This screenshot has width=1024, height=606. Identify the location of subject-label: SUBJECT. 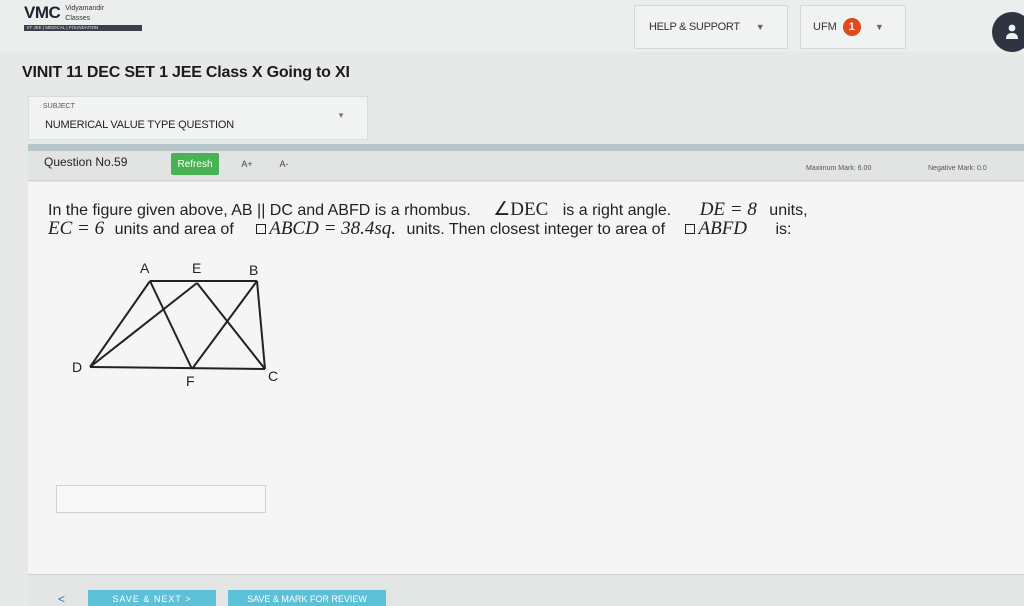
(59, 106).